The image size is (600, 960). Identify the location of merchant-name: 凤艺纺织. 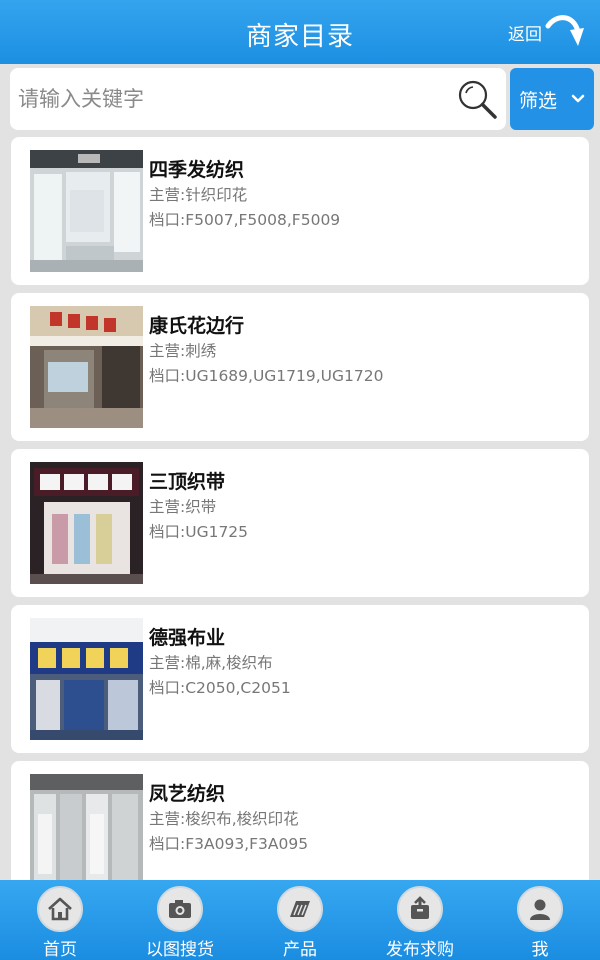
(187, 794).